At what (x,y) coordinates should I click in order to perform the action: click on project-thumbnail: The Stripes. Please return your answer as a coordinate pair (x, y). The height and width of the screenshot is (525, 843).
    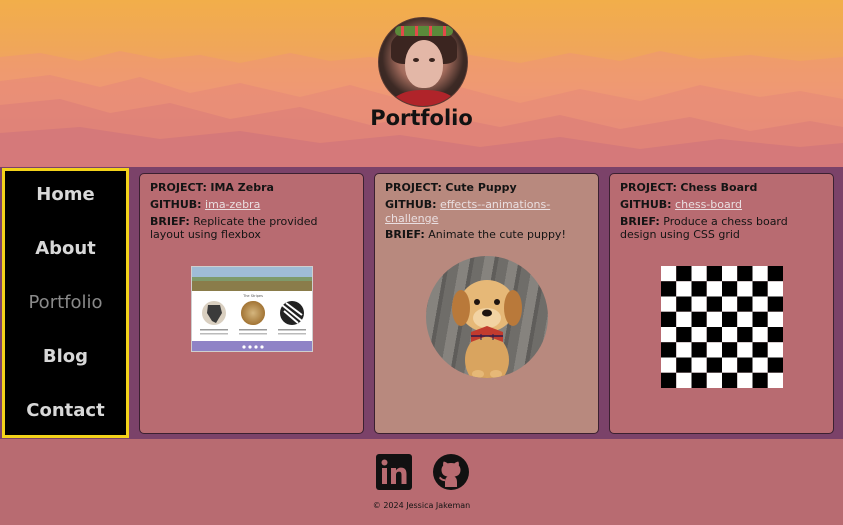
    Looking at the image, I should click on (252, 309).